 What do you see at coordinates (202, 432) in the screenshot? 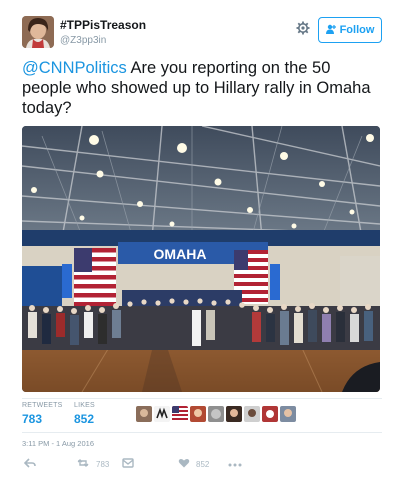
I see `divider-bottom` at bounding box center [202, 432].